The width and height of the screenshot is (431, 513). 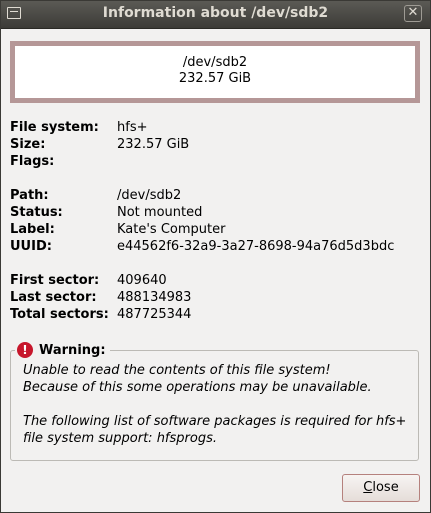 What do you see at coordinates (215, 62) in the screenshot?
I see `partition-path: /dev/sdb2` at bounding box center [215, 62].